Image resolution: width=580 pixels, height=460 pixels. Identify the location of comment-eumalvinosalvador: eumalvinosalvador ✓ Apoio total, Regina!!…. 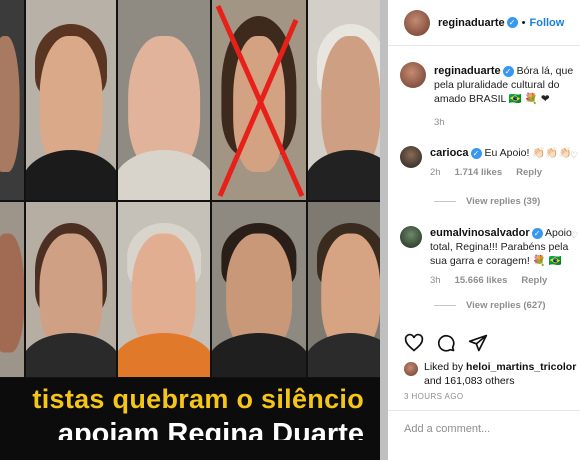
(490, 257).